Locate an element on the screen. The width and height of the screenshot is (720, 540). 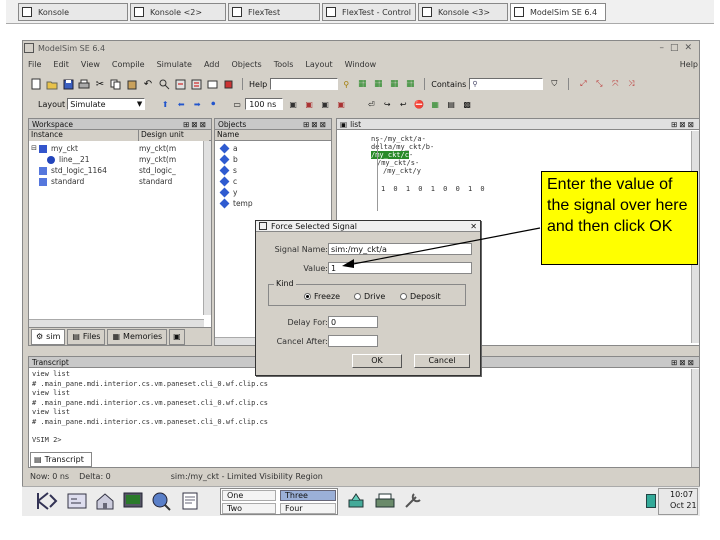
layout-select: Simulate ▼ is located at coordinates (106, 104).